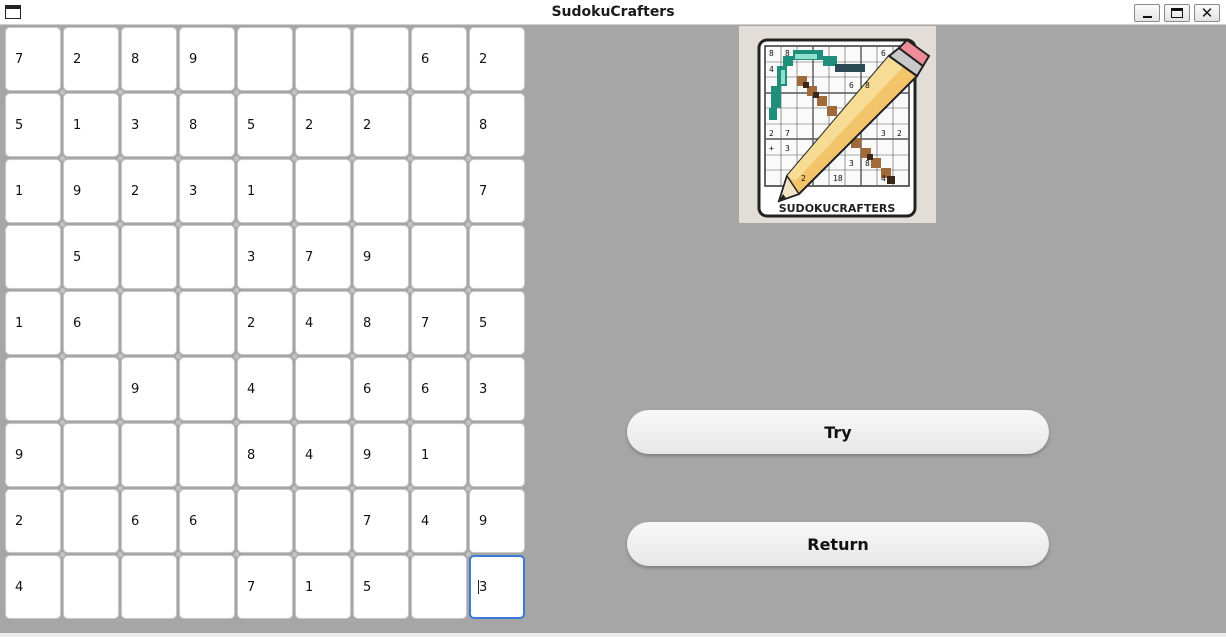 The image size is (1226, 637). What do you see at coordinates (613, 12) in the screenshot?
I see `title-bar: SudokuCrafters ✕` at bounding box center [613, 12].